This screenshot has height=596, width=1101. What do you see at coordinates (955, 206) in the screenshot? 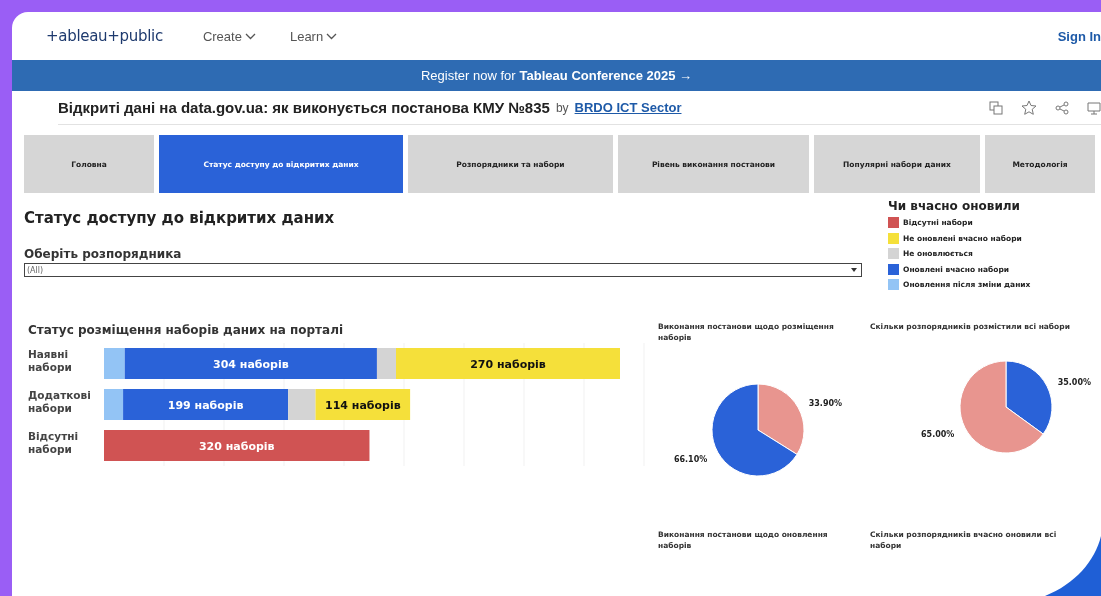
I see `legend-title: Чи вчасно оновили` at bounding box center [955, 206].